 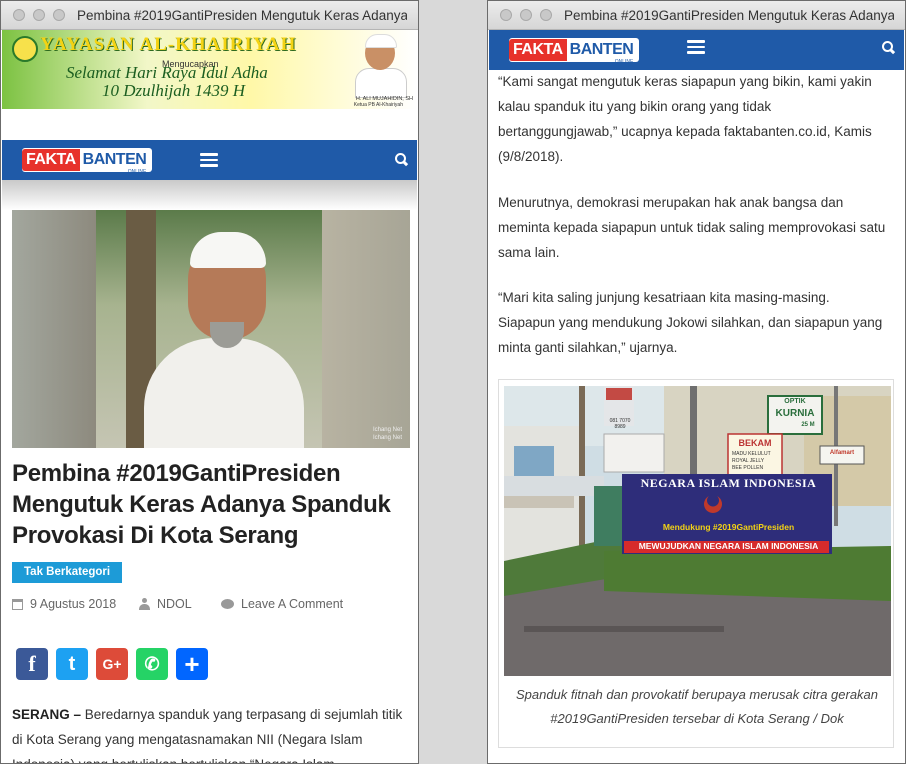 I want to click on share-twitter-button: t, so click(x=72, y=664).